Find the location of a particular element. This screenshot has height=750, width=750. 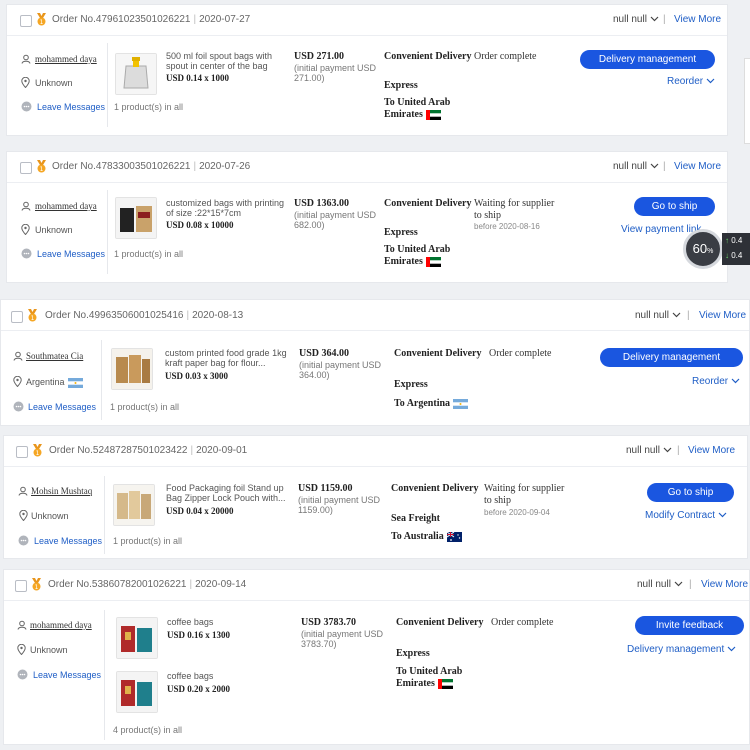

destination: To United Arab Emirates is located at coordinates (417, 108).